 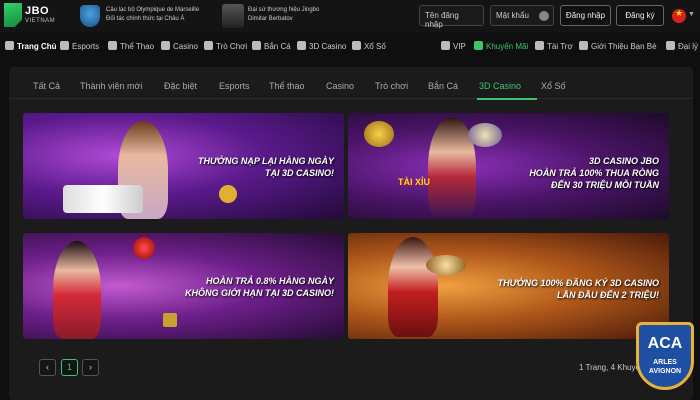 I want to click on roulette-icon, so click(x=446, y=265).